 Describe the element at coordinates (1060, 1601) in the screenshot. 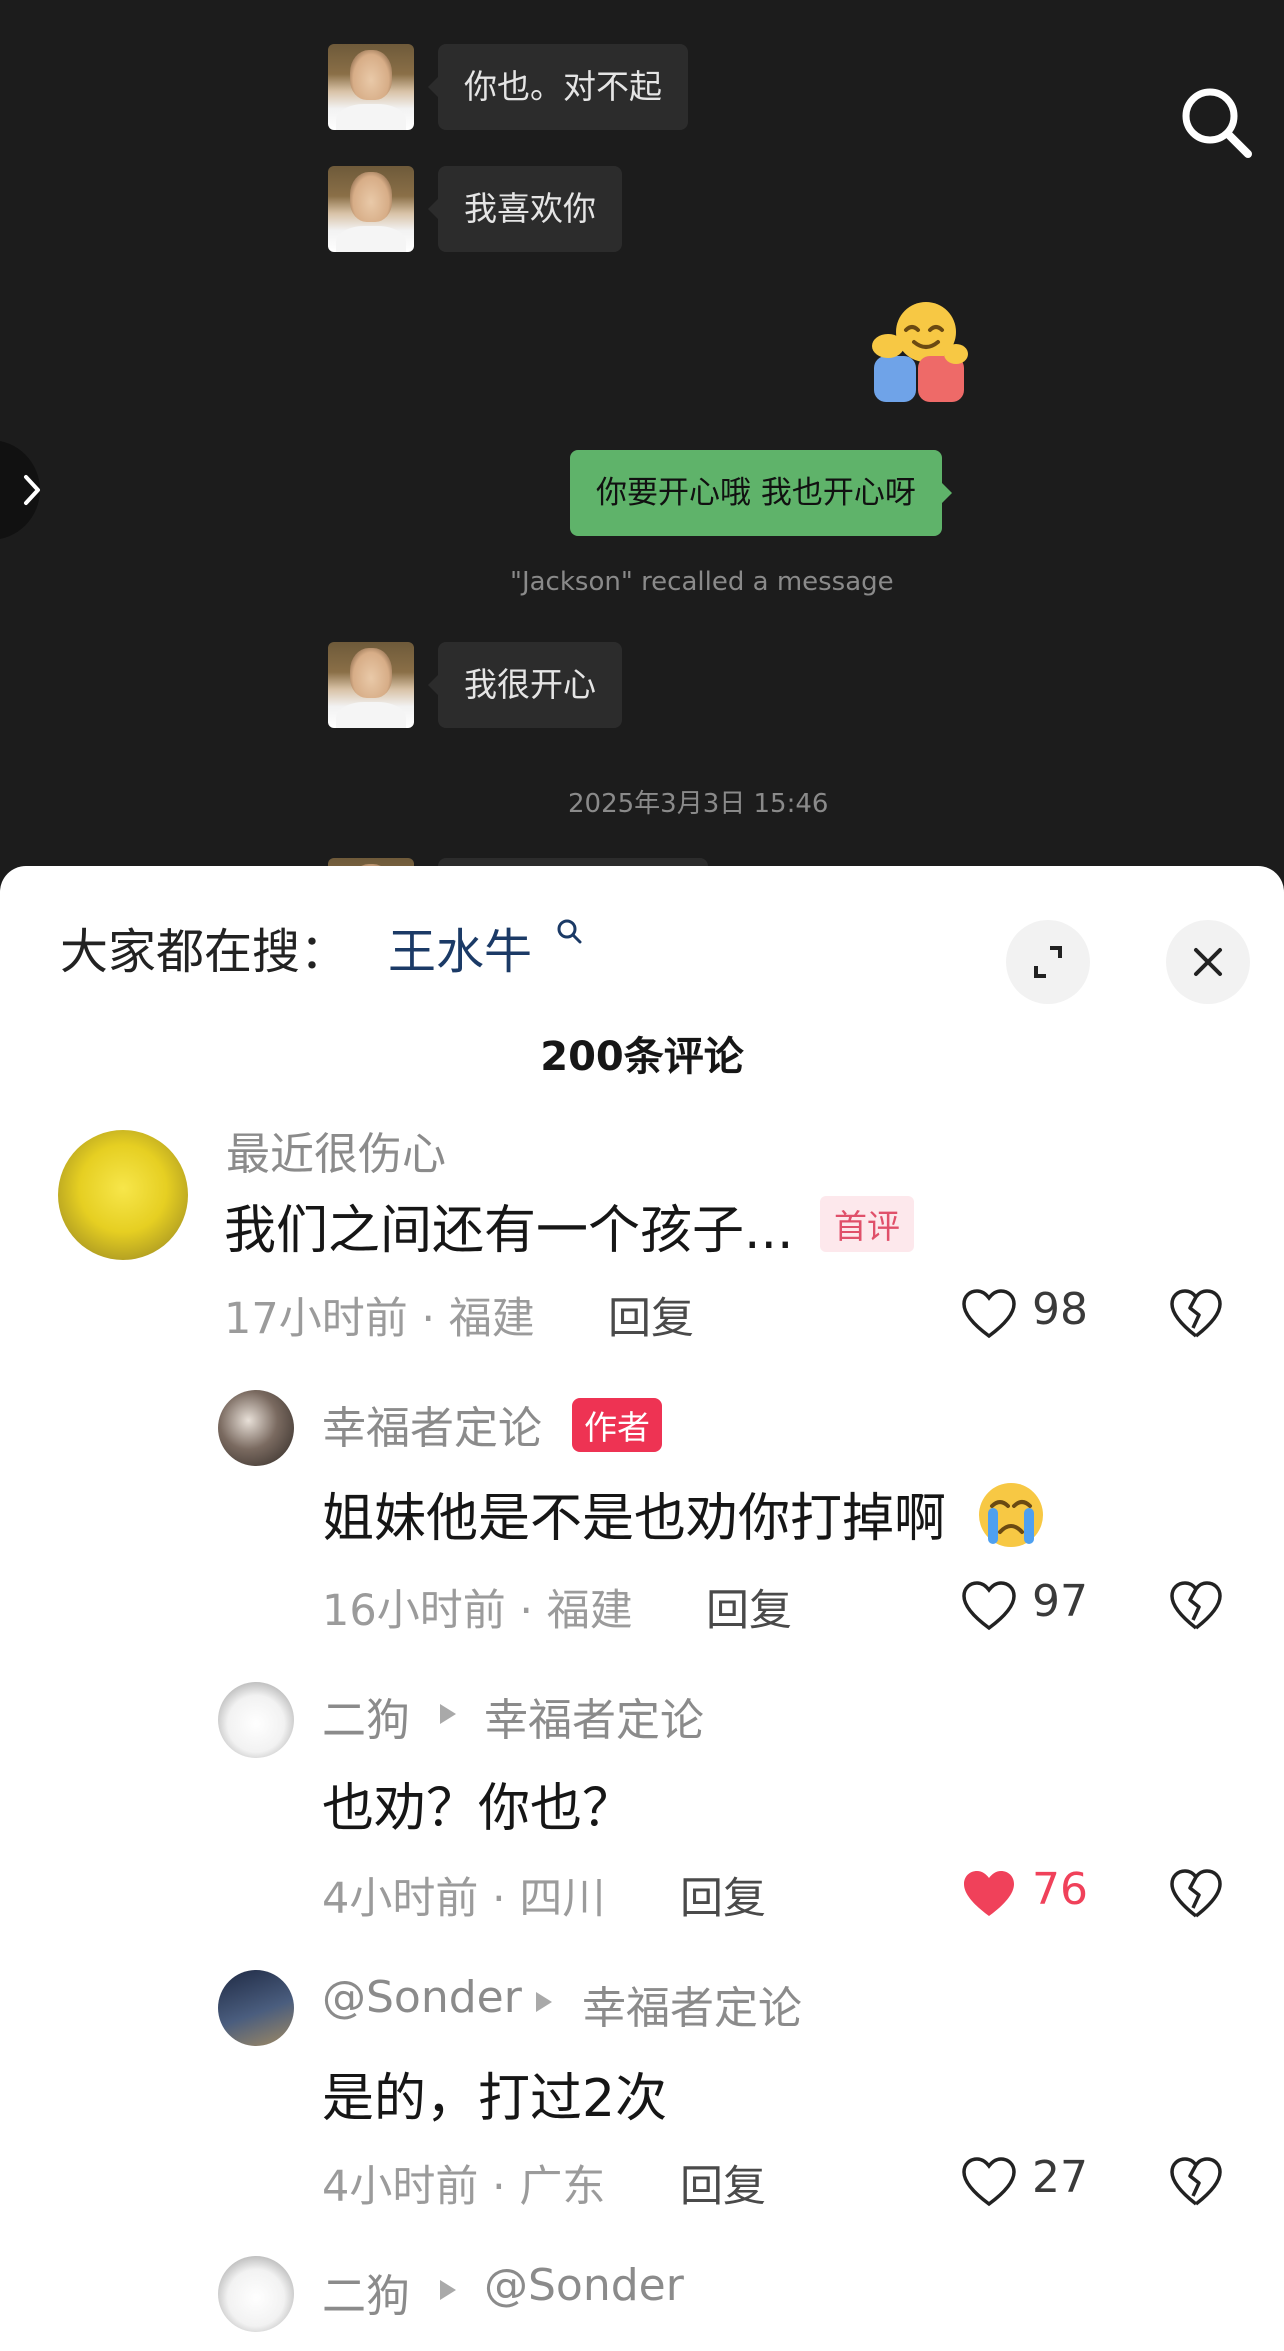

I see `like-count: 97` at that location.